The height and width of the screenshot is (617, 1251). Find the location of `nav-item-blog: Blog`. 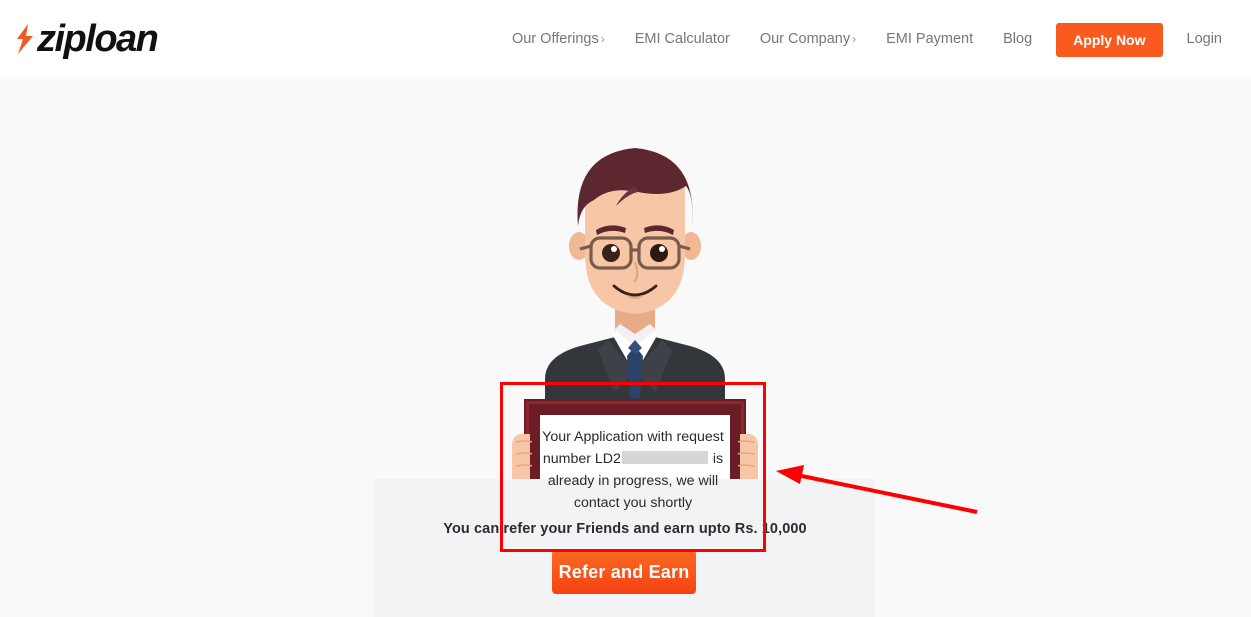

nav-item-blog: Blog is located at coordinates (1017, 39).